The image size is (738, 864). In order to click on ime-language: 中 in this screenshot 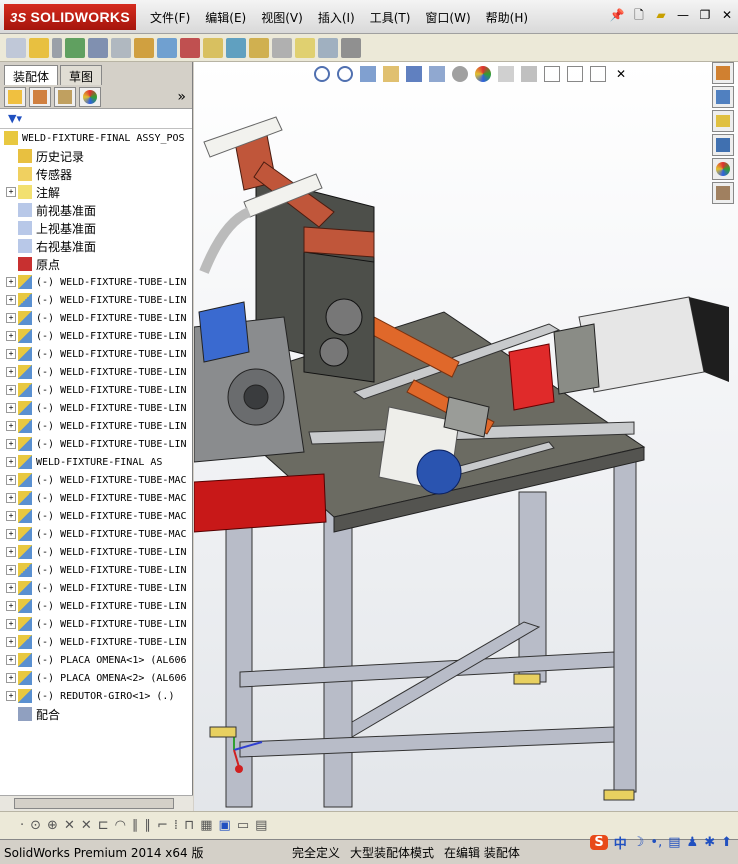, I will do `click(620, 842)`.